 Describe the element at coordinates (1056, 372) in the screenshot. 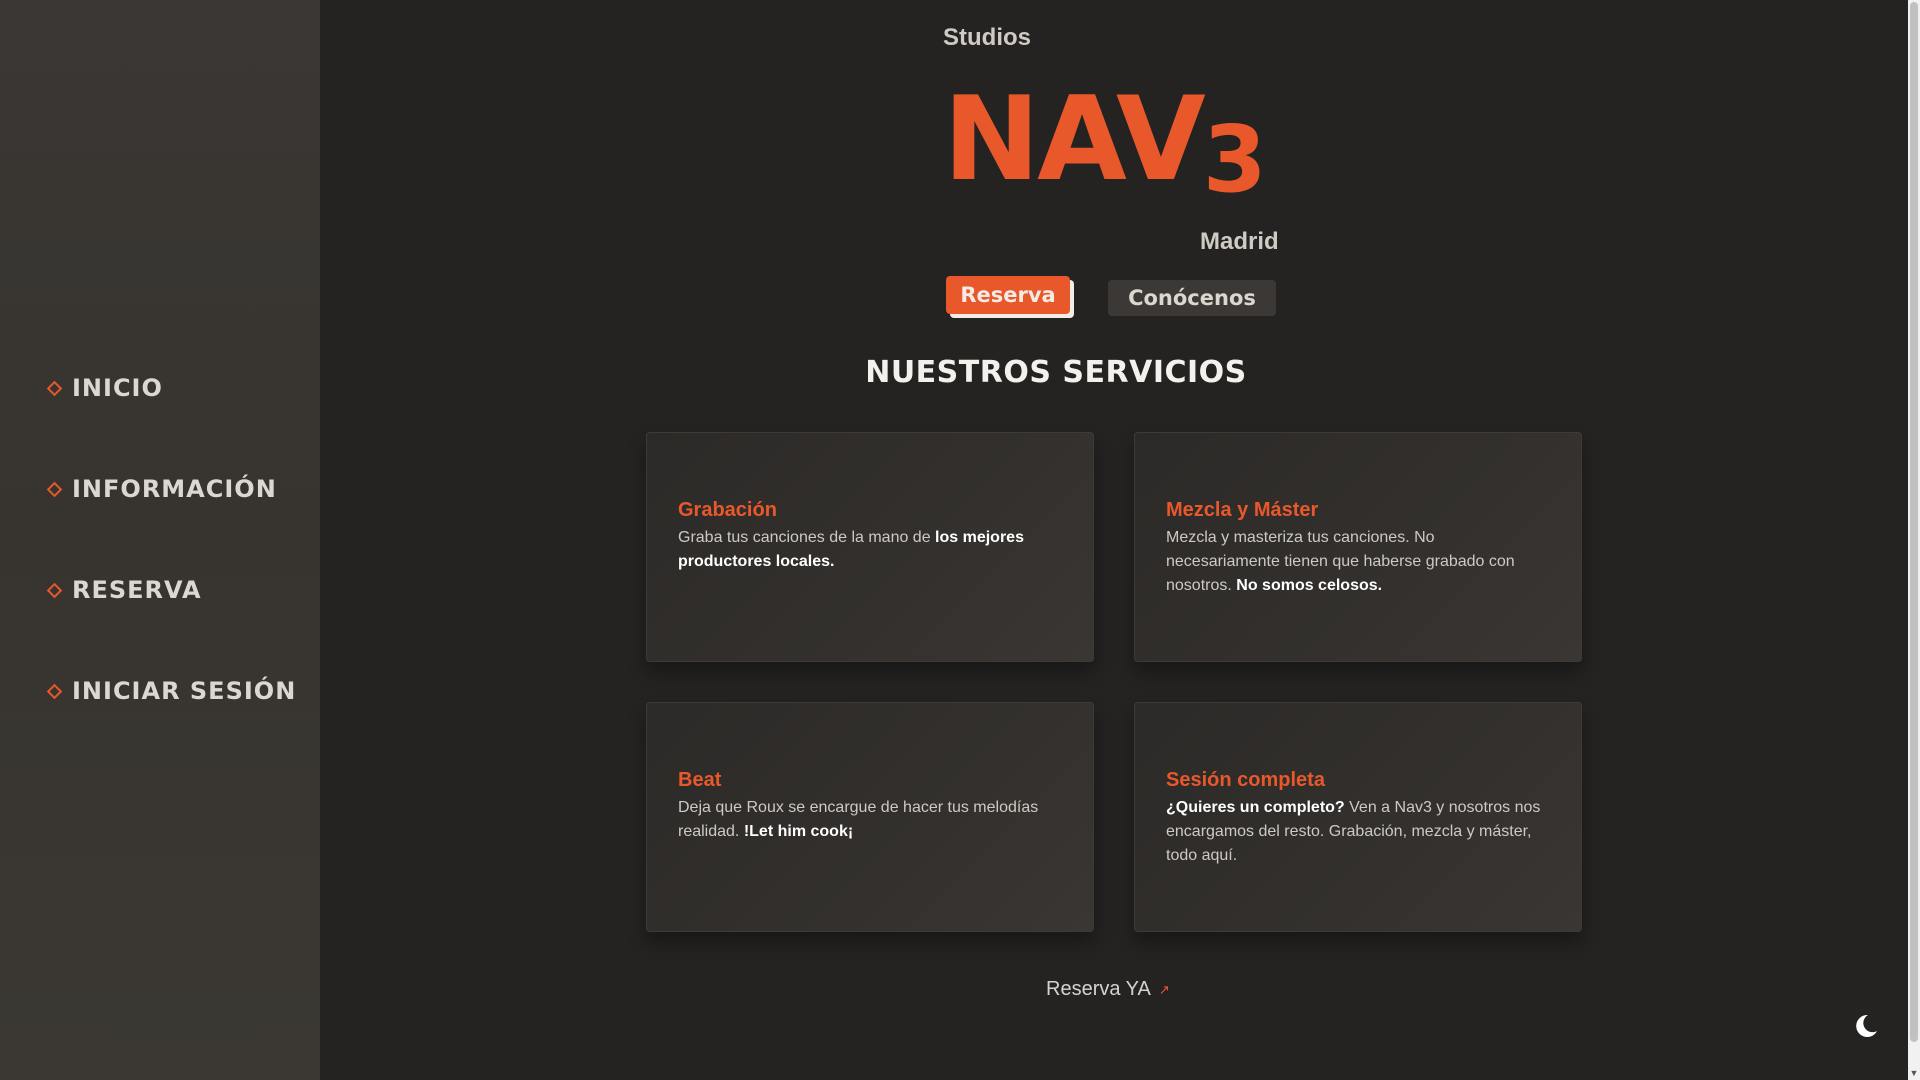

I see `services-title: NUESTROS SERVICIOS` at that location.